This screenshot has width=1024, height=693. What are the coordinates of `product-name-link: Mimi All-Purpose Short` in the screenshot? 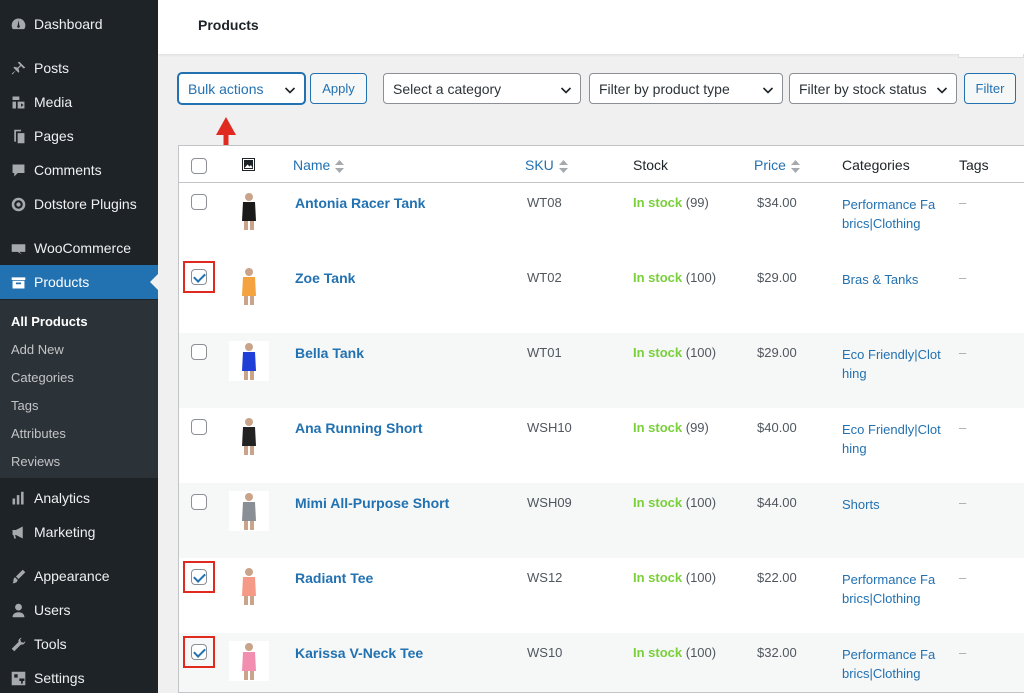 It's located at (372, 503).